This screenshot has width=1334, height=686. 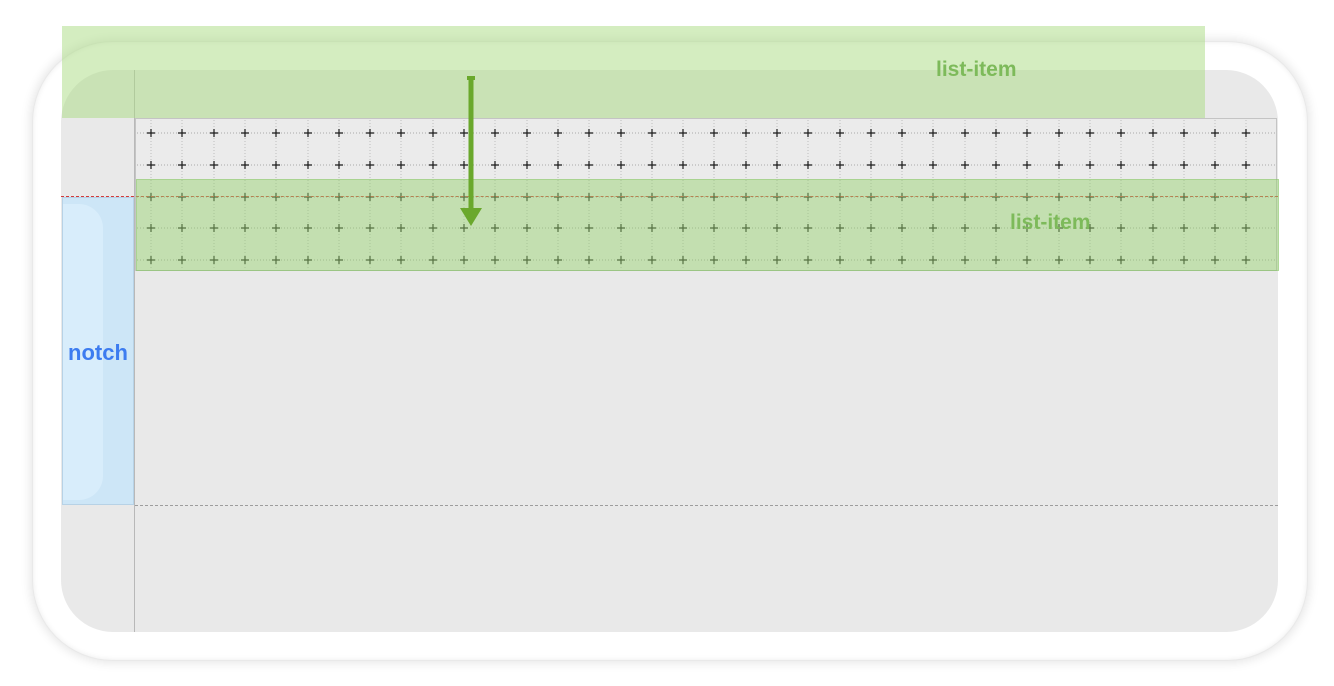 What do you see at coordinates (471, 78) in the screenshot?
I see `arrow-tail` at bounding box center [471, 78].